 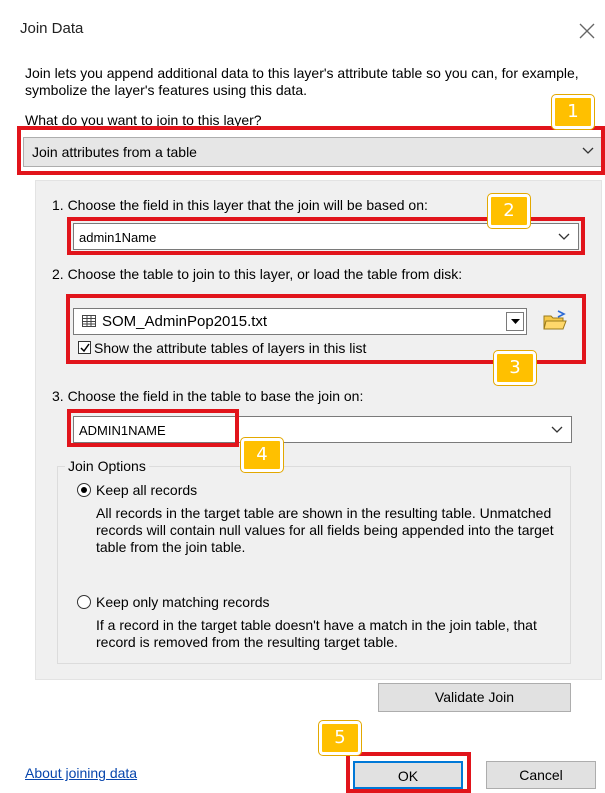 What do you see at coordinates (52, 28) in the screenshot?
I see `dialog-title: Join Data` at bounding box center [52, 28].